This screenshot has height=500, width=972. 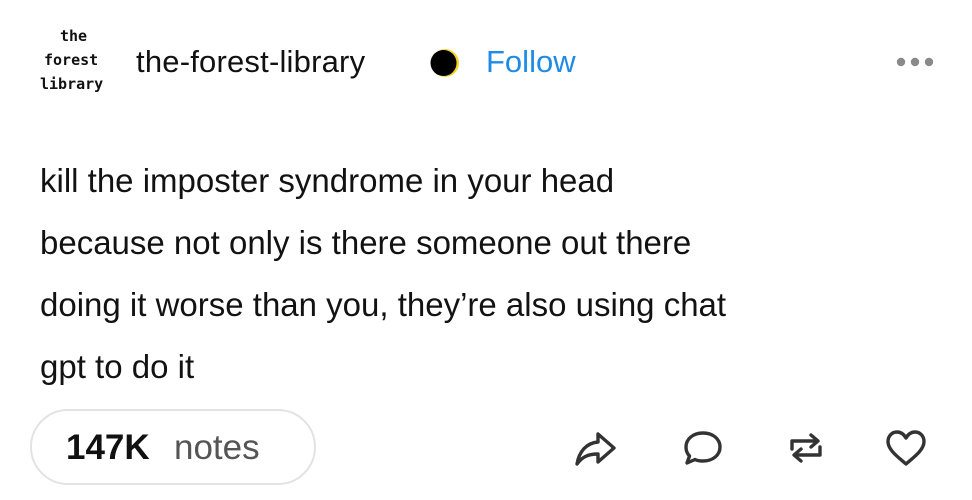 What do you see at coordinates (117, 366) in the screenshot?
I see `post-text-line: gpt to do it` at bounding box center [117, 366].